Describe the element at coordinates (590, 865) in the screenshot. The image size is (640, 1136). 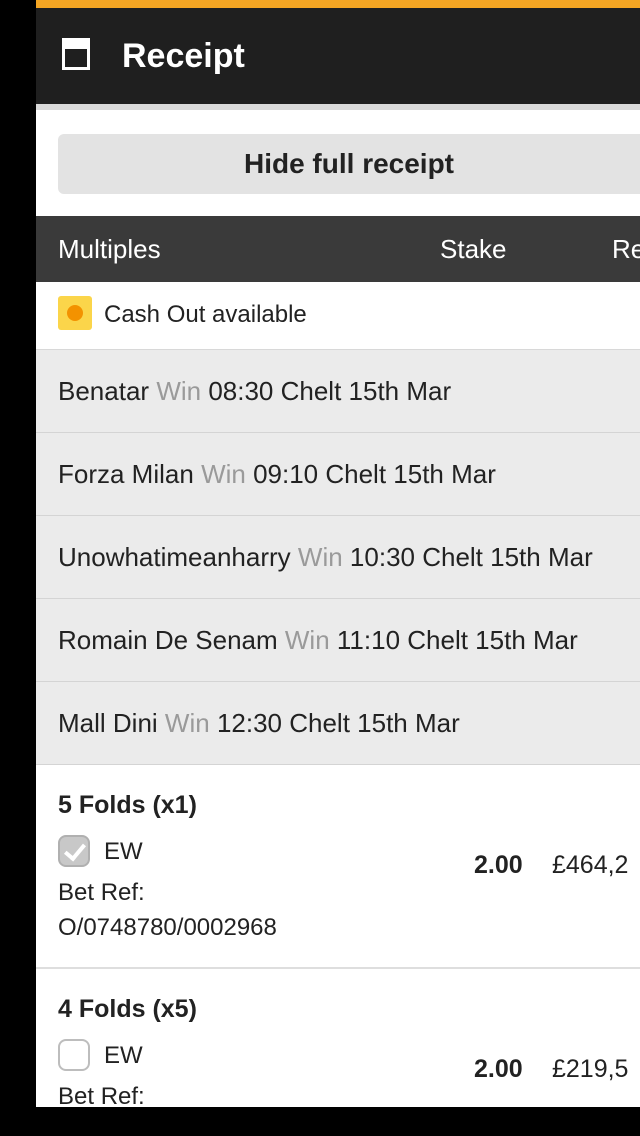
I see `bet-returns: £464,2` at that location.